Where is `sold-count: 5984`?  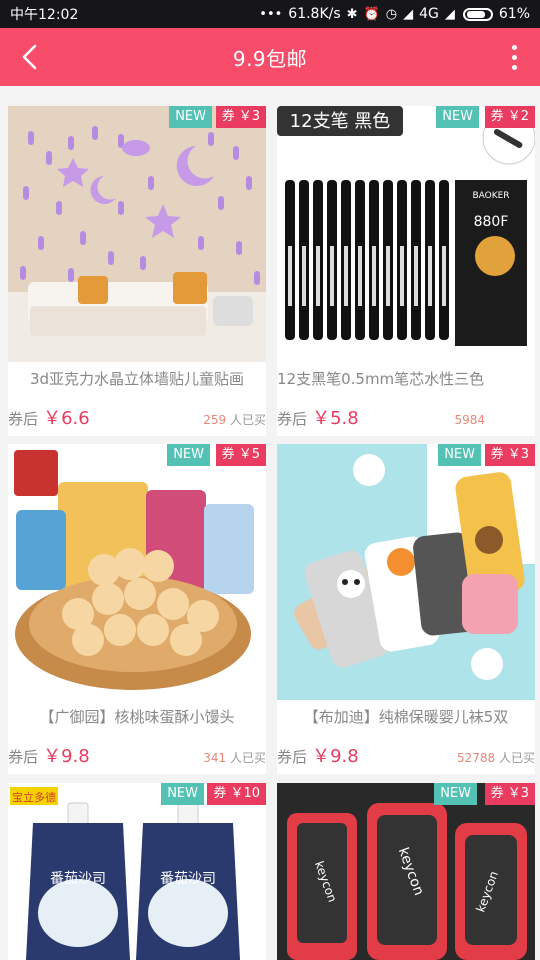
sold-count: 5984 is located at coordinates (494, 420).